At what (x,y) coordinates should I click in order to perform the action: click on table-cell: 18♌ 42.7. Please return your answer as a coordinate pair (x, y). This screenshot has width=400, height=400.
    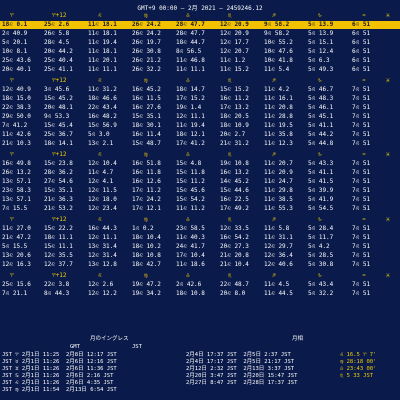
    Looking at the image, I should click on (146, 264).